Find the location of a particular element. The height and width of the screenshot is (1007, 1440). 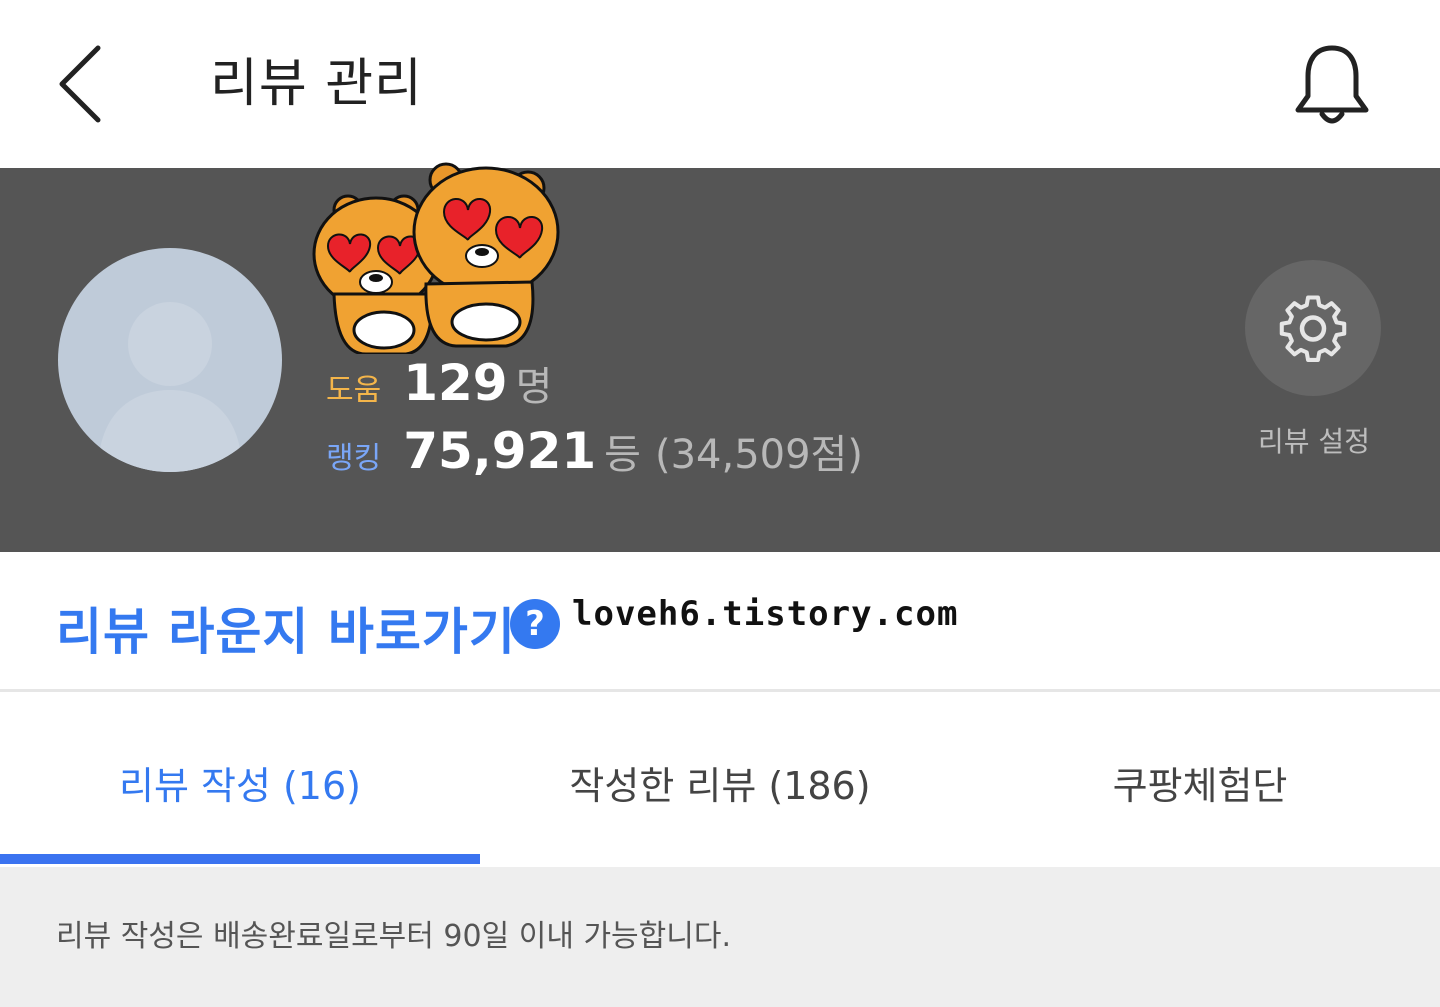

tab-written-reviews-label: 작성한 리뷰 (186) is located at coordinates (720, 786).